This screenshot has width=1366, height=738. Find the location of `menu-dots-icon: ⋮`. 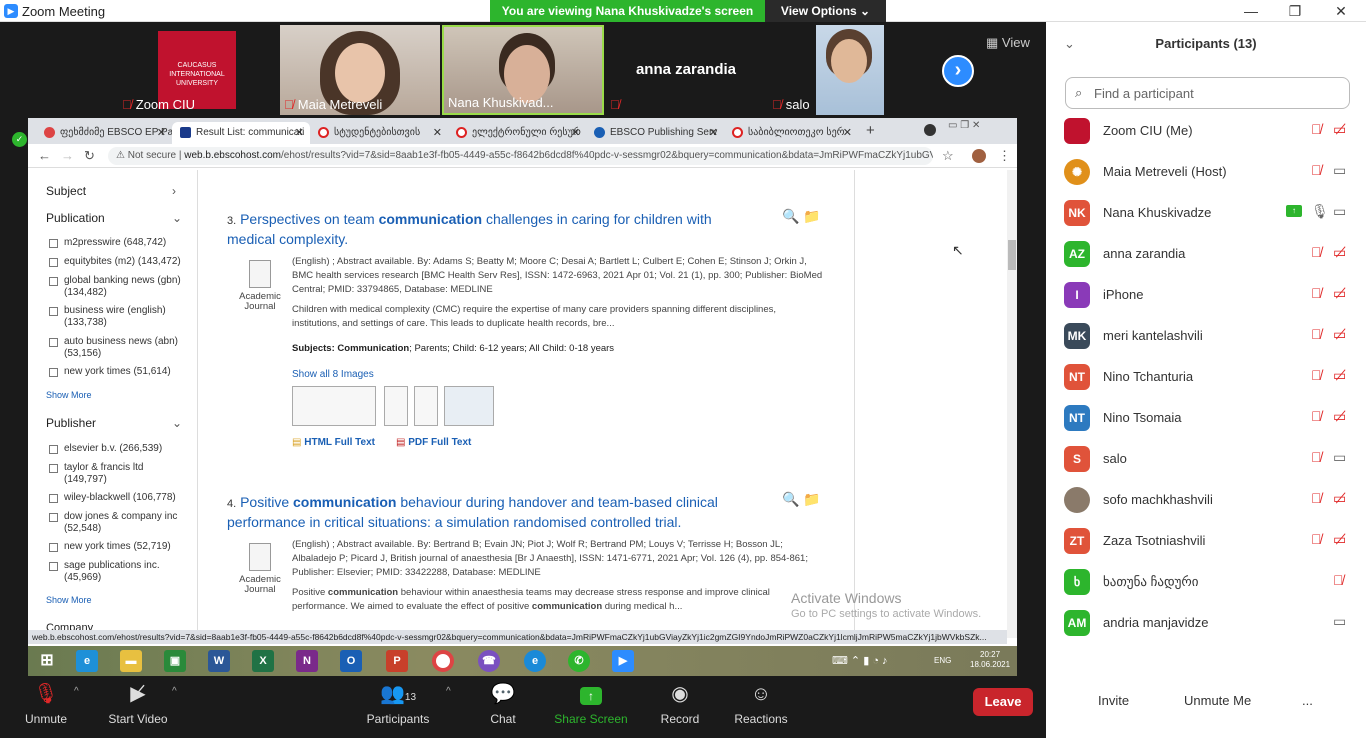

menu-dots-icon: ⋮ is located at coordinates (1004, 156).